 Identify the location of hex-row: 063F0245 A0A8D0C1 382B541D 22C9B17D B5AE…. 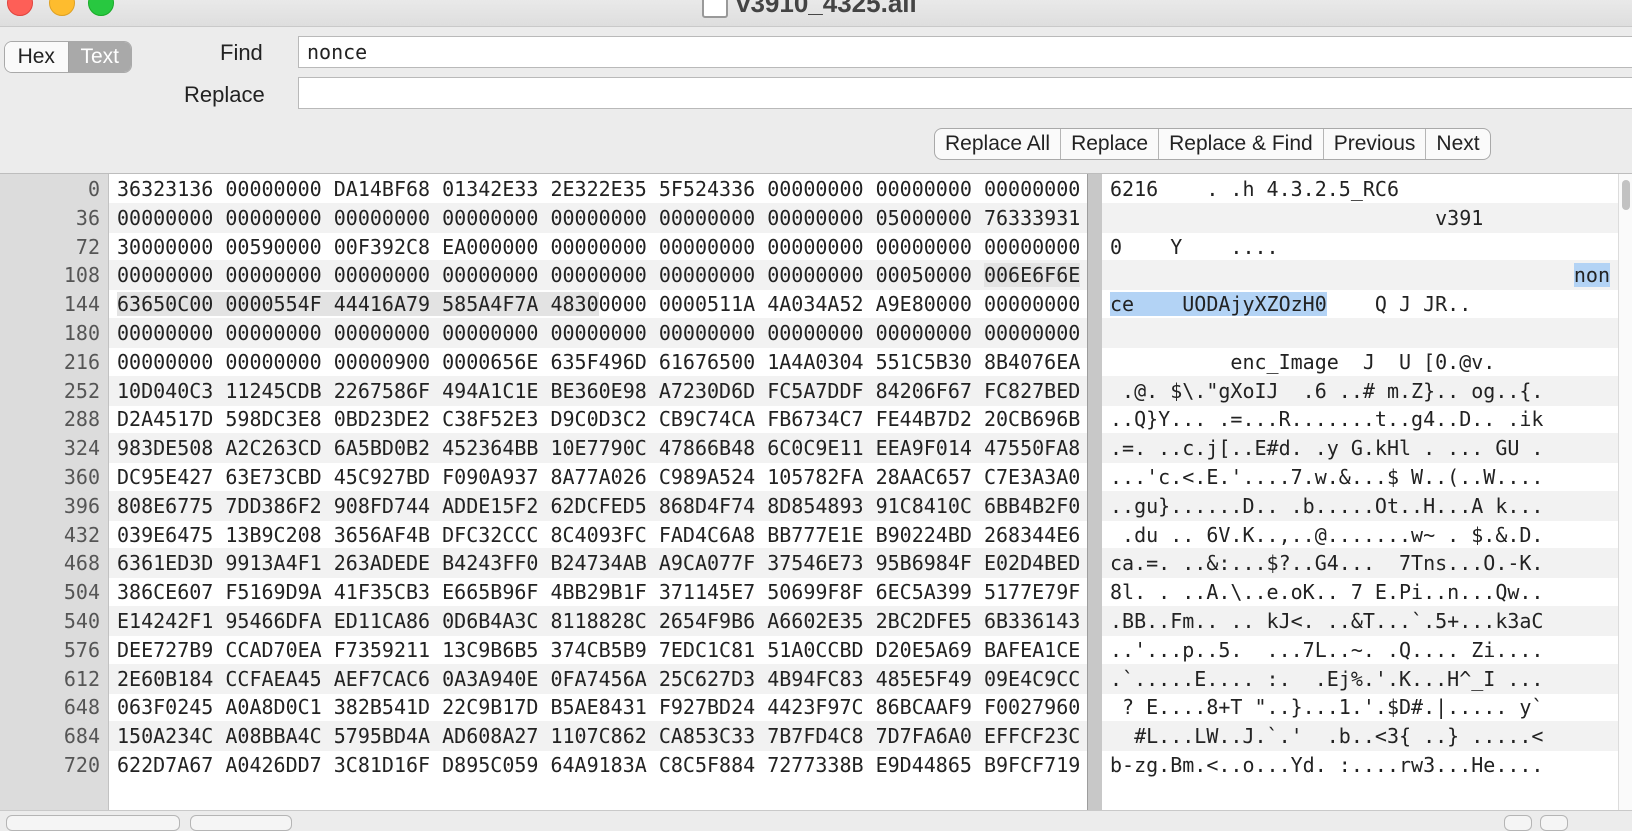
(598, 707).